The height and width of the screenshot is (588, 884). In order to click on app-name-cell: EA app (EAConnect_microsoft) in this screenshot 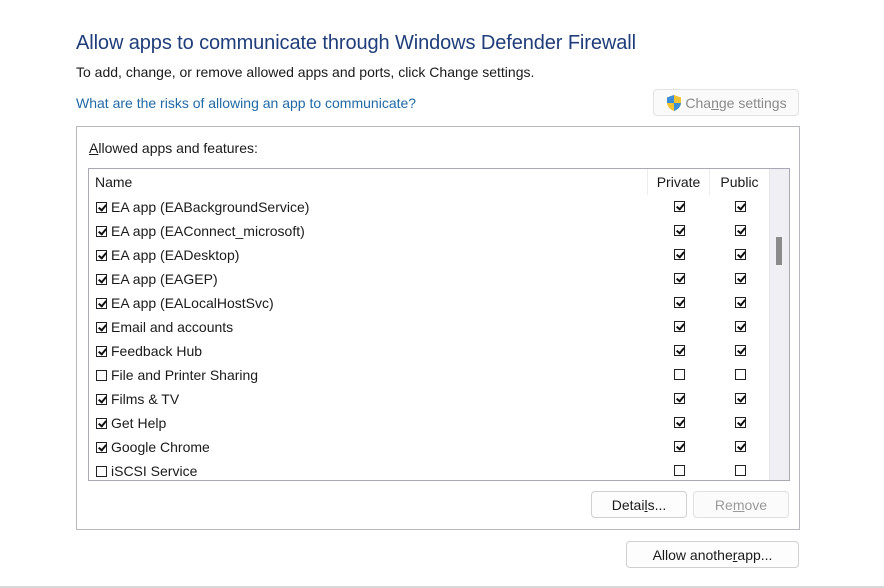, I will do `click(200, 231)`.